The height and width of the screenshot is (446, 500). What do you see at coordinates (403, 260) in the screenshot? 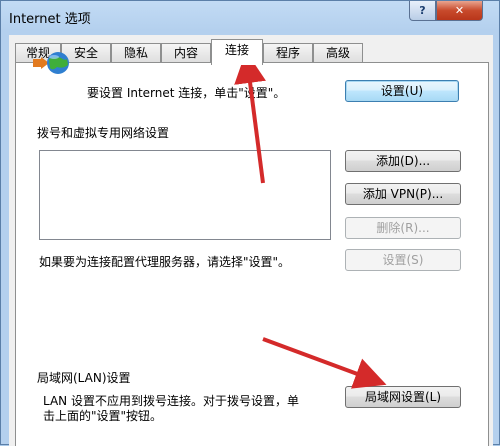
I see `proxy-settings-button: 设置(S)` at bounding box center [403, 260].